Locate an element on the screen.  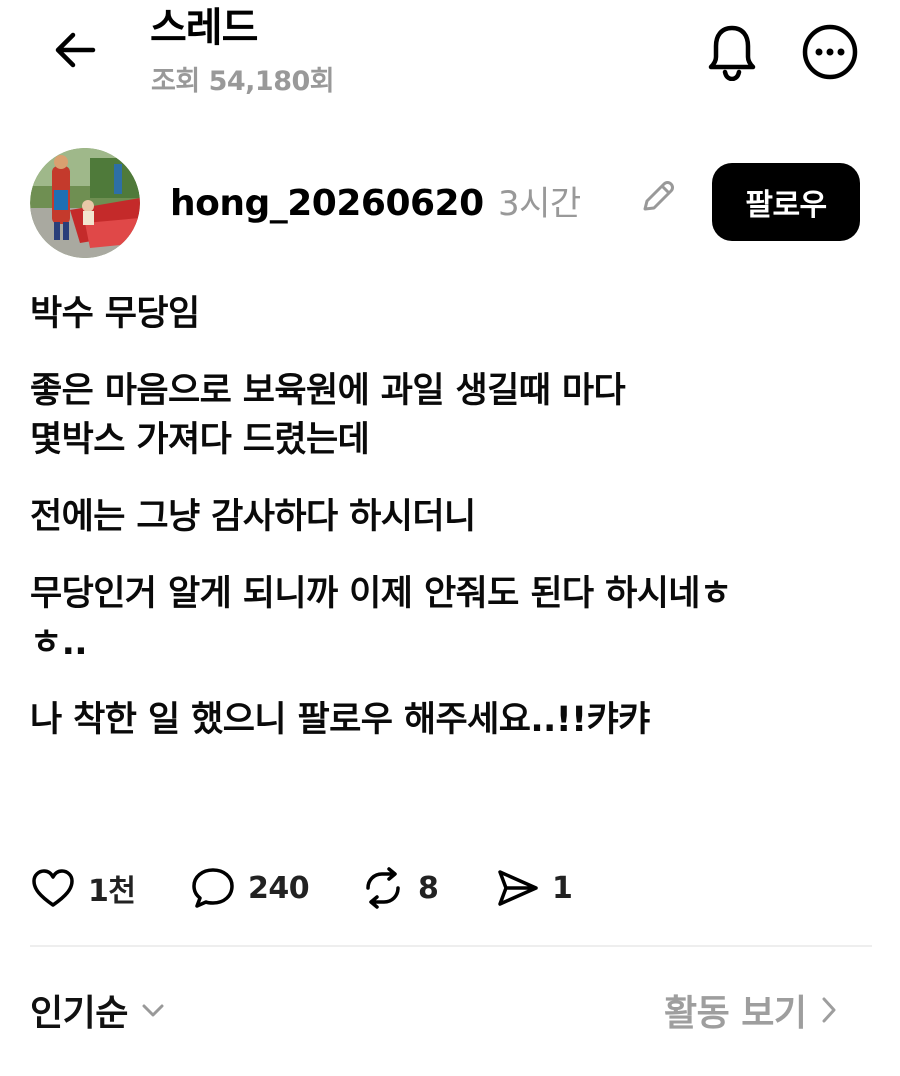
chevron-down-icon is located at coordinates (153, 1010).